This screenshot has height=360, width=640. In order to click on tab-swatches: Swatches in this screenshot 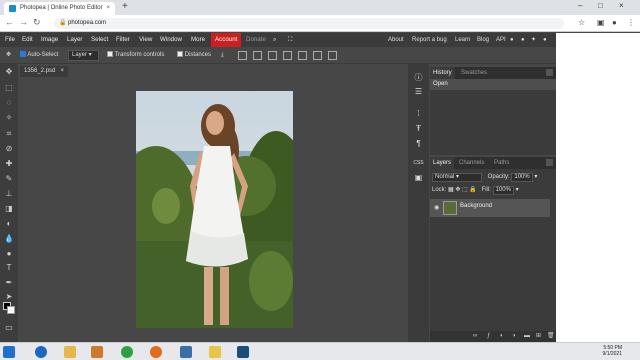, I will do `click(474, 73)`.